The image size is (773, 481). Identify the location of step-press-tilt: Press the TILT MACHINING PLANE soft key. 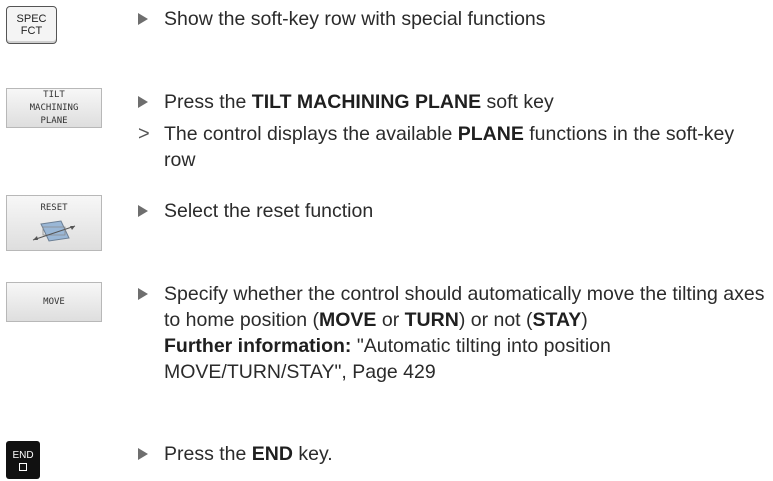
(453, 102).